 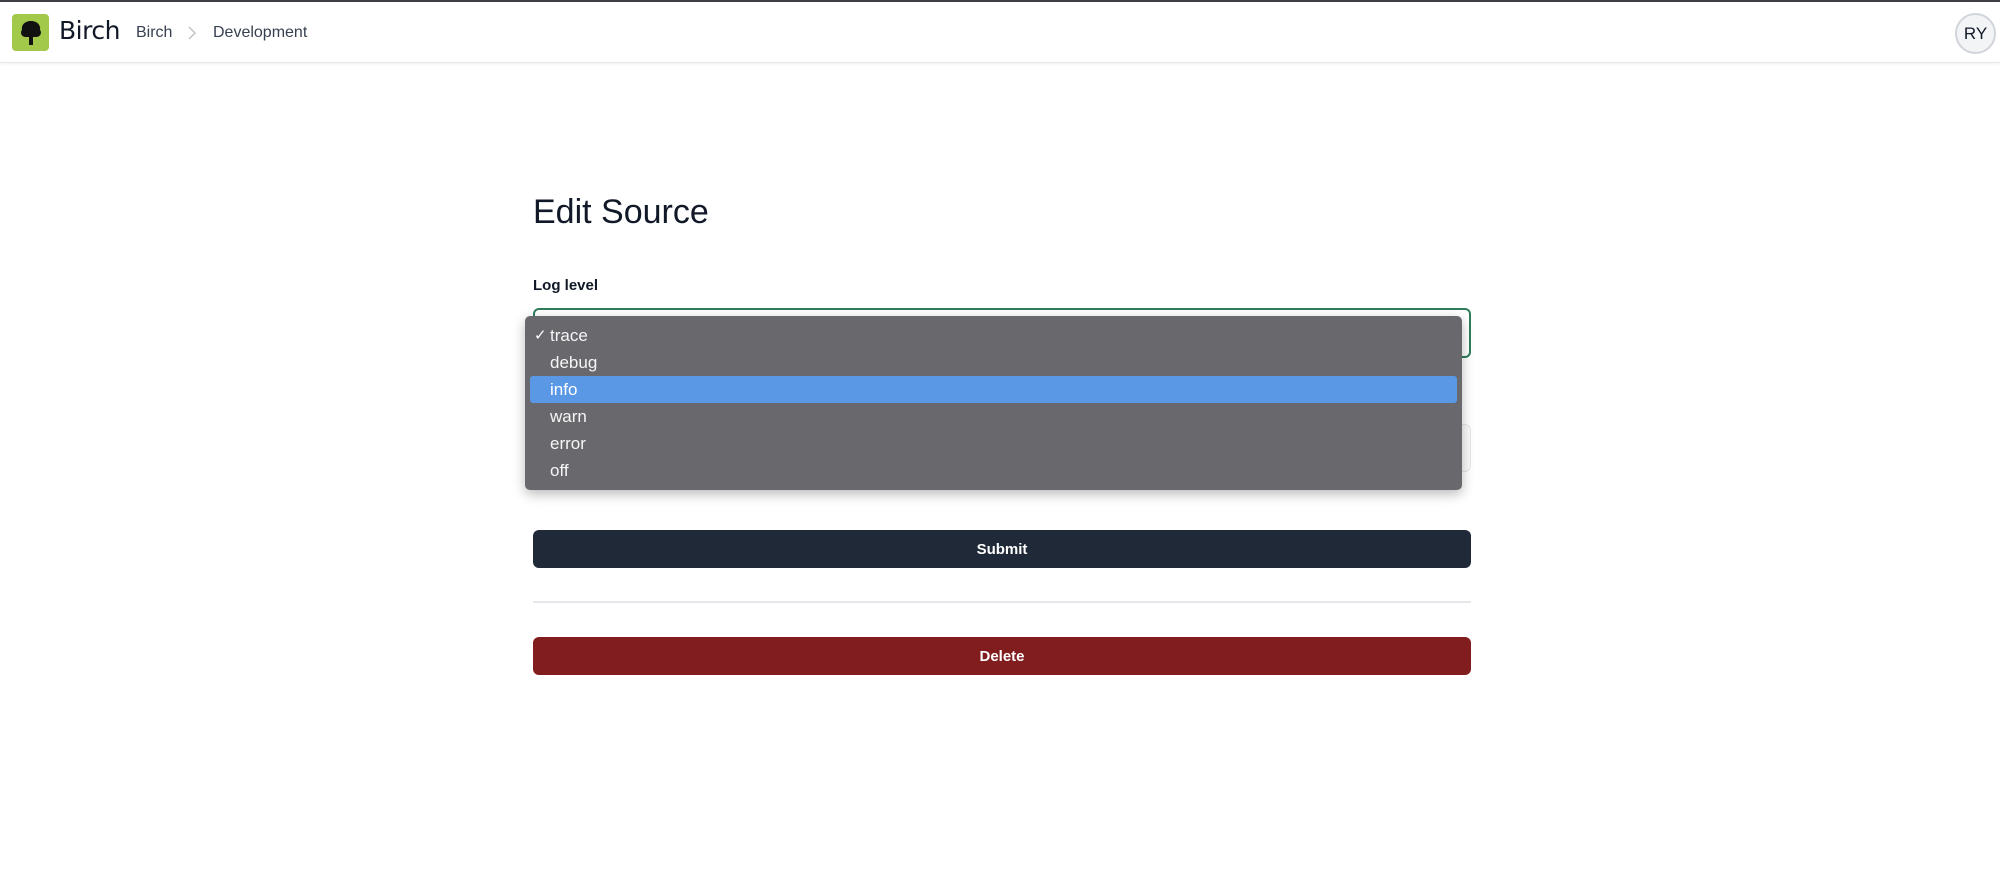 What do you see at coordinates (568, 443) in the screenshot?
I see `option-label: error` at bounding box center [568, 443].